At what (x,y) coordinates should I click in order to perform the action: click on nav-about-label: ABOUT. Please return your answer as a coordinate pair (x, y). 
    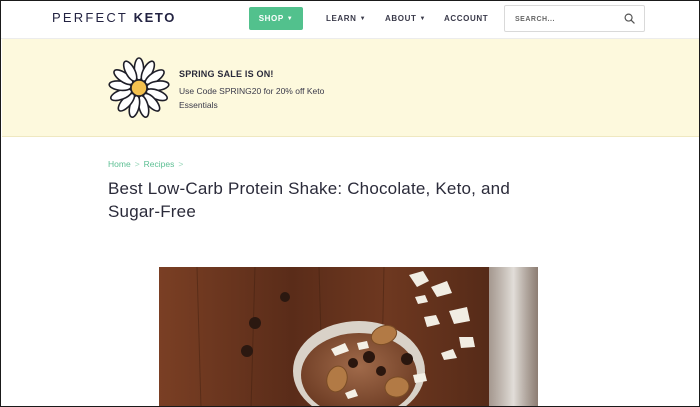
    Looking at the image, I should click on (401, 18).